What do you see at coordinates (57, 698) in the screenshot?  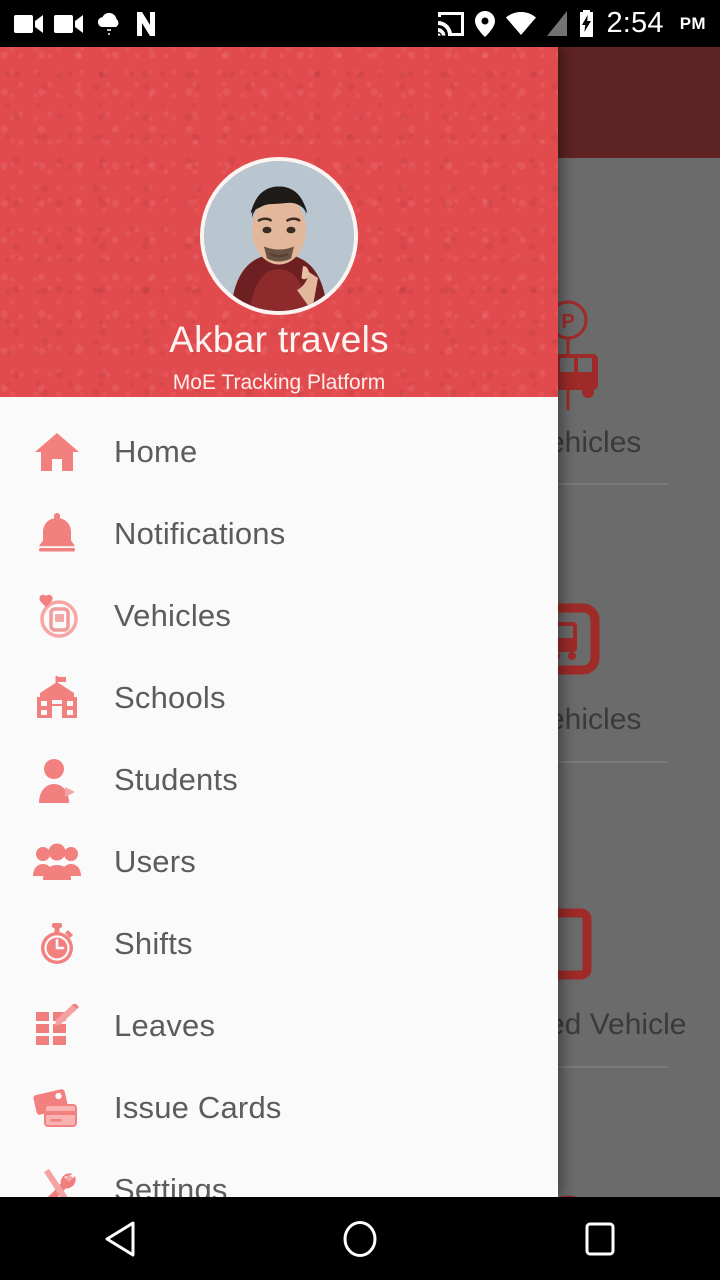 I see `school-icon` at bounding box center [57, 698].